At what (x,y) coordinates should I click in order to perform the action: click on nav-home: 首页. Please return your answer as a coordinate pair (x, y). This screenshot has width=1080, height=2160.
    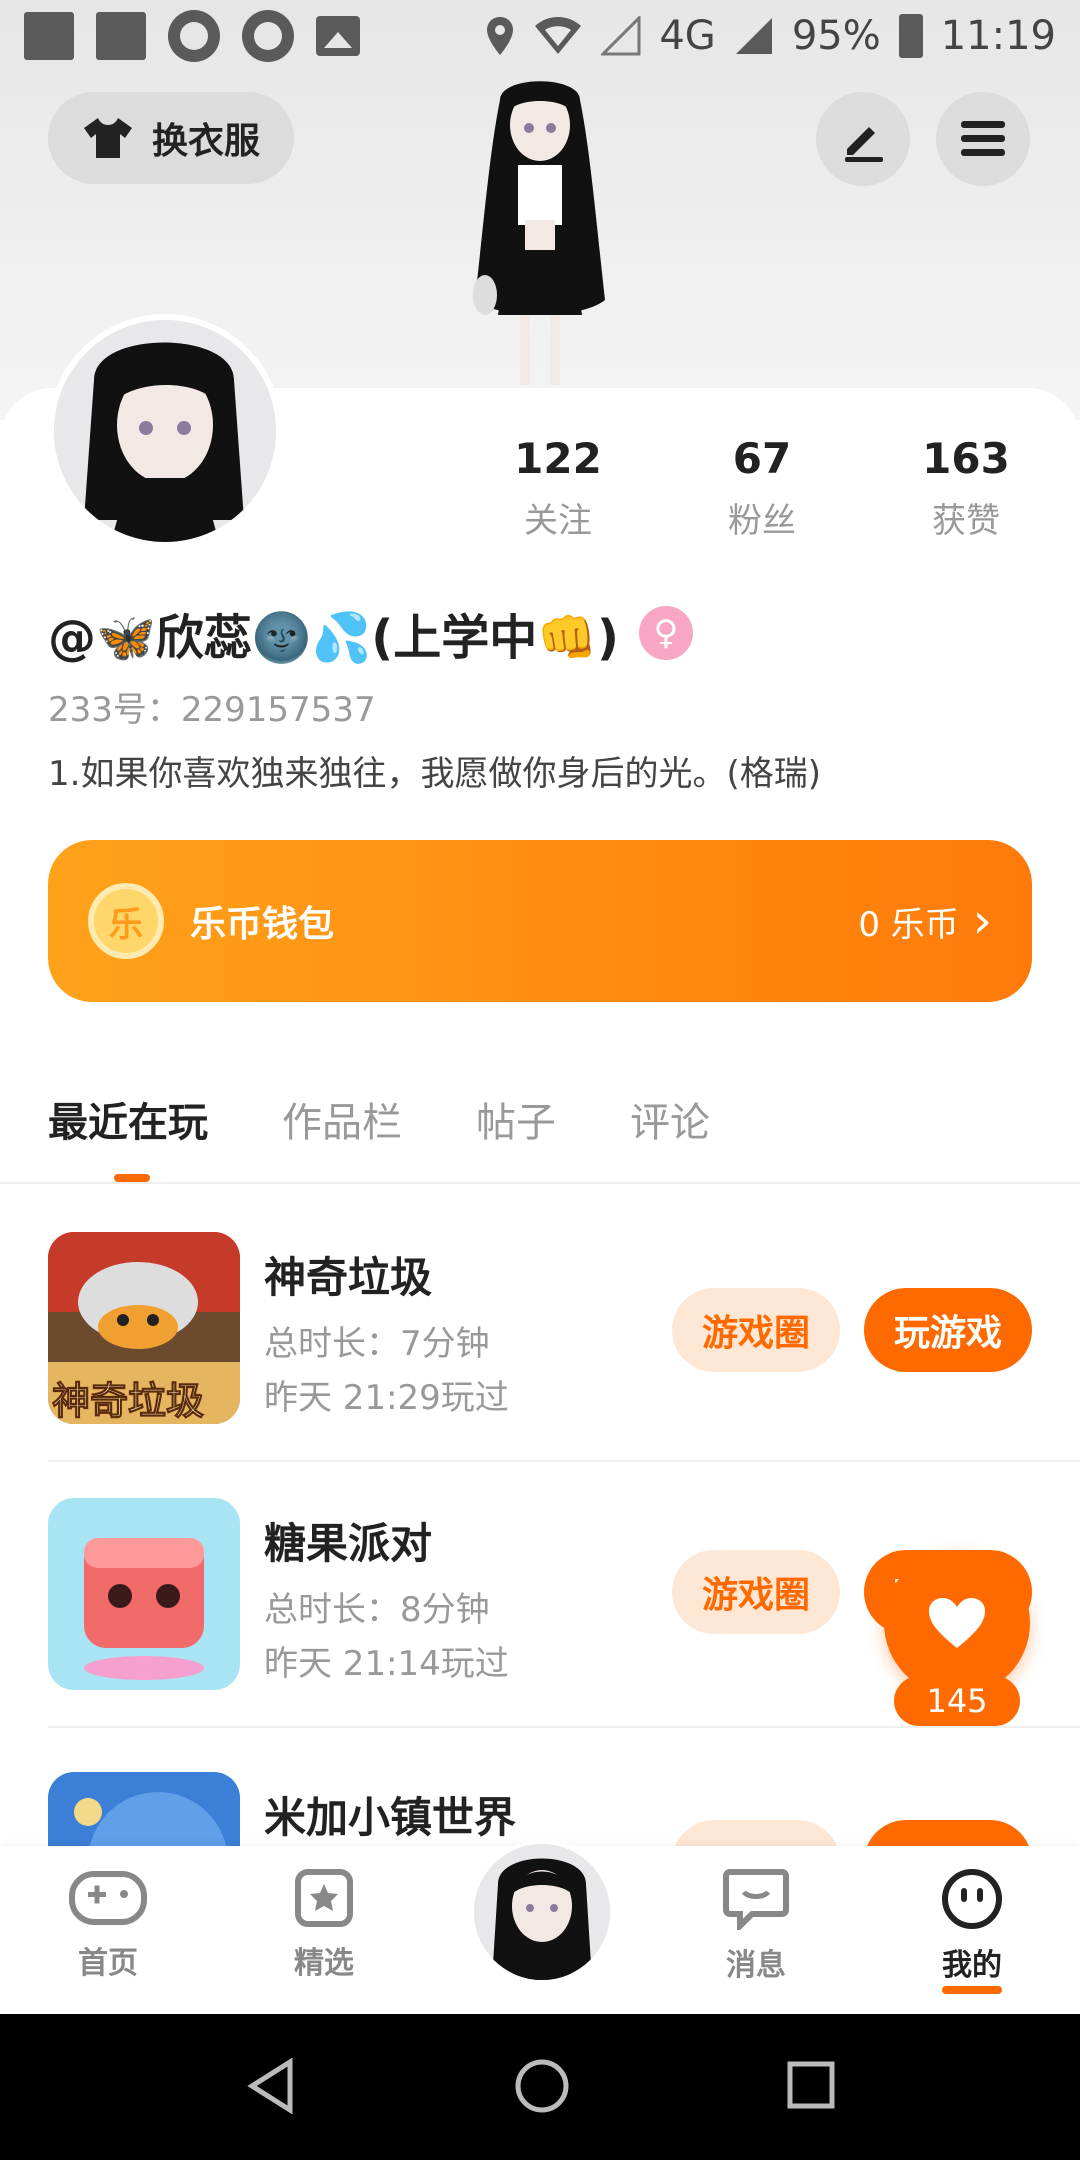
    Looking at the image, I should click on (108, 1925).